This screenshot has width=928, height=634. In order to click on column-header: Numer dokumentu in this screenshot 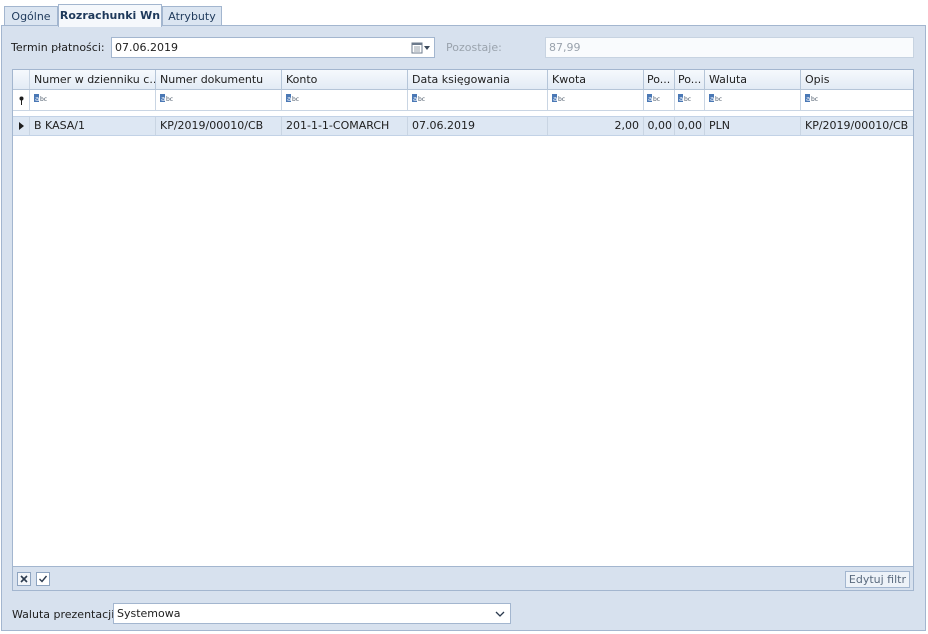, I will do `click(219, 79)`.